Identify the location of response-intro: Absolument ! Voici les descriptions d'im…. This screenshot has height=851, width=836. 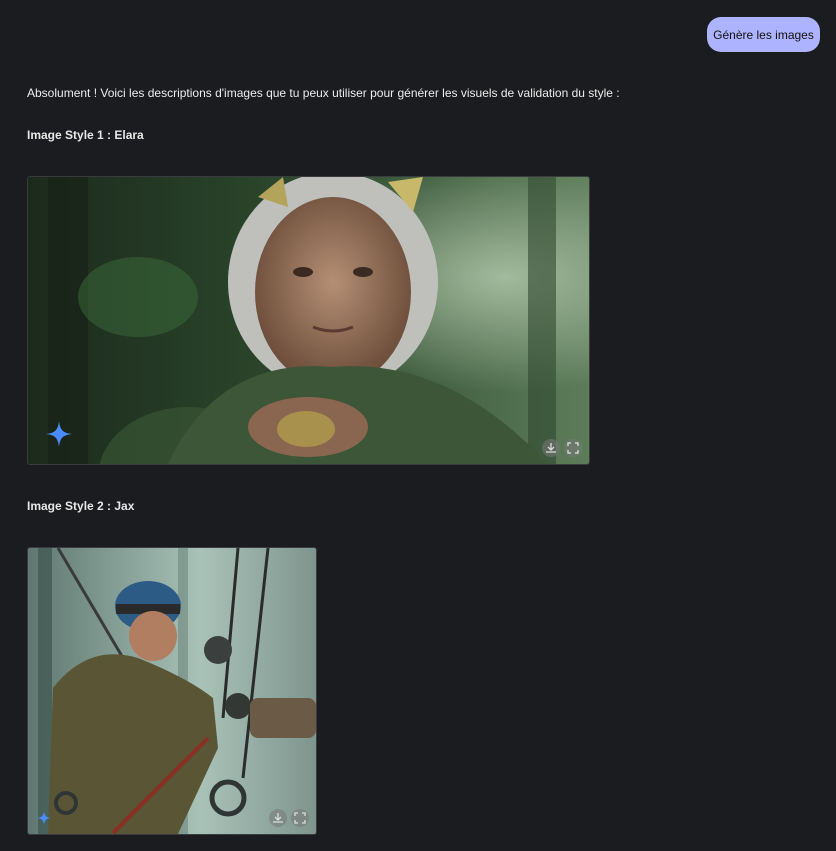
(323, 93).